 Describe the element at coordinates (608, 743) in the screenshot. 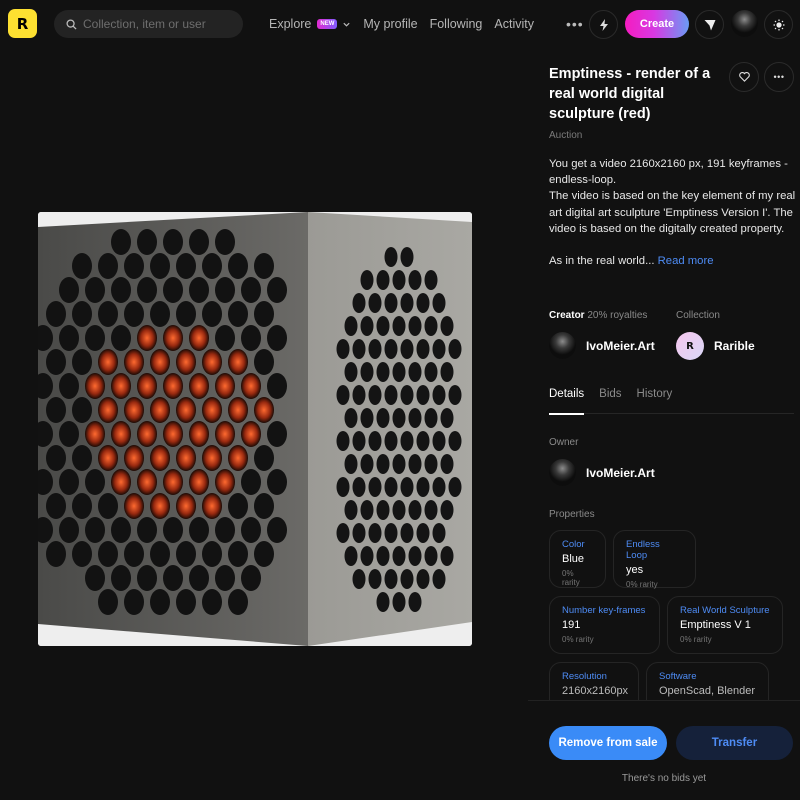

I see `remove-from-sale-button: Remove from sale` at that location.